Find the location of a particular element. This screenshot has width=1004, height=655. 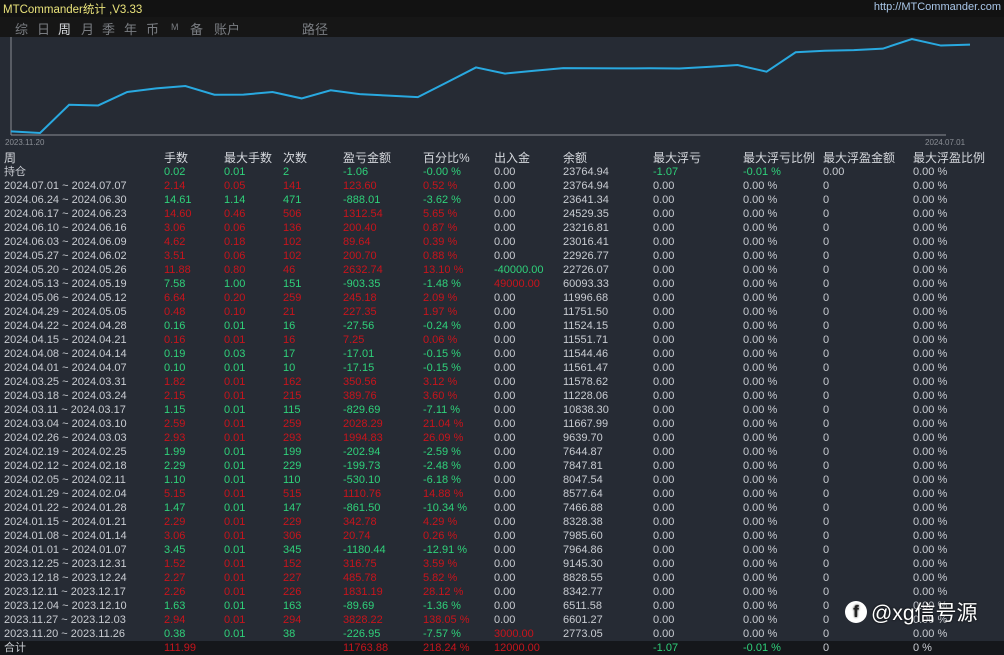

cell-0: 2024.03.18 ~ 2024.03.24 is located at coordinates (65, 396).